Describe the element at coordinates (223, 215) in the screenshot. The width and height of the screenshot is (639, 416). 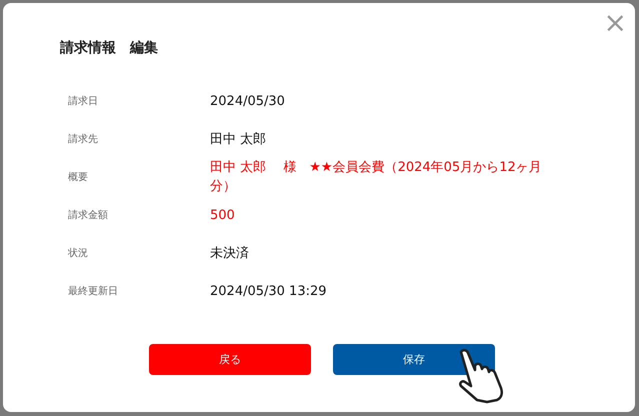
I see `field-value: 500` at that location.